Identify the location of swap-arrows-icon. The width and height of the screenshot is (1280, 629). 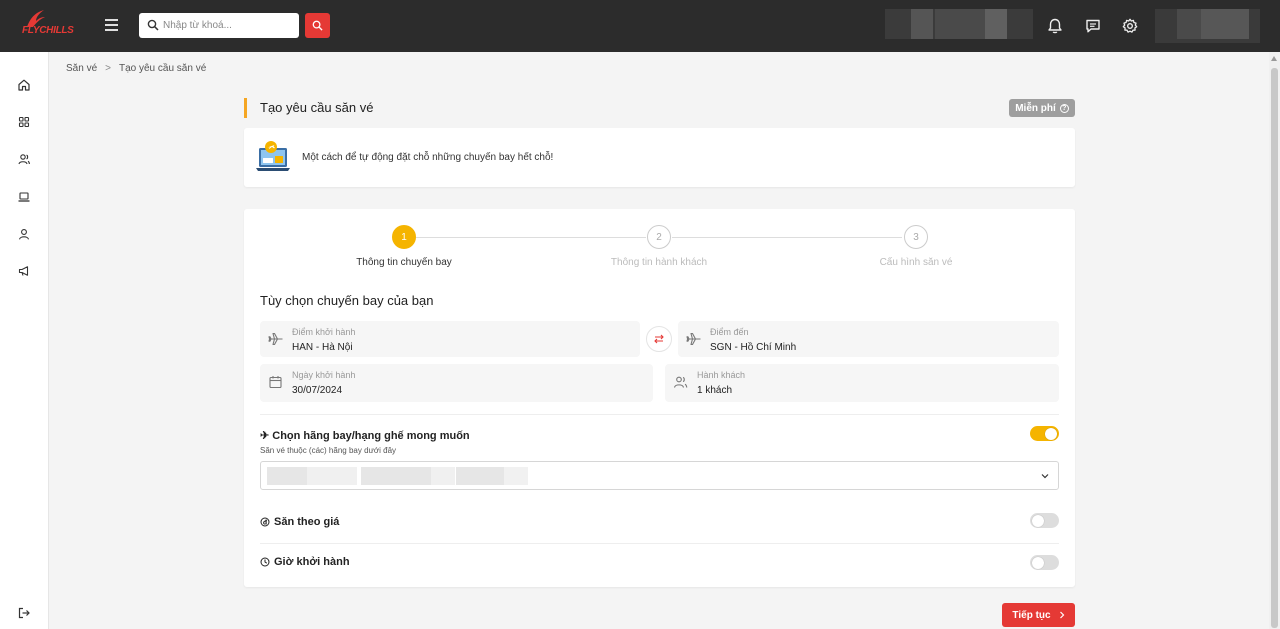
(659, 339).